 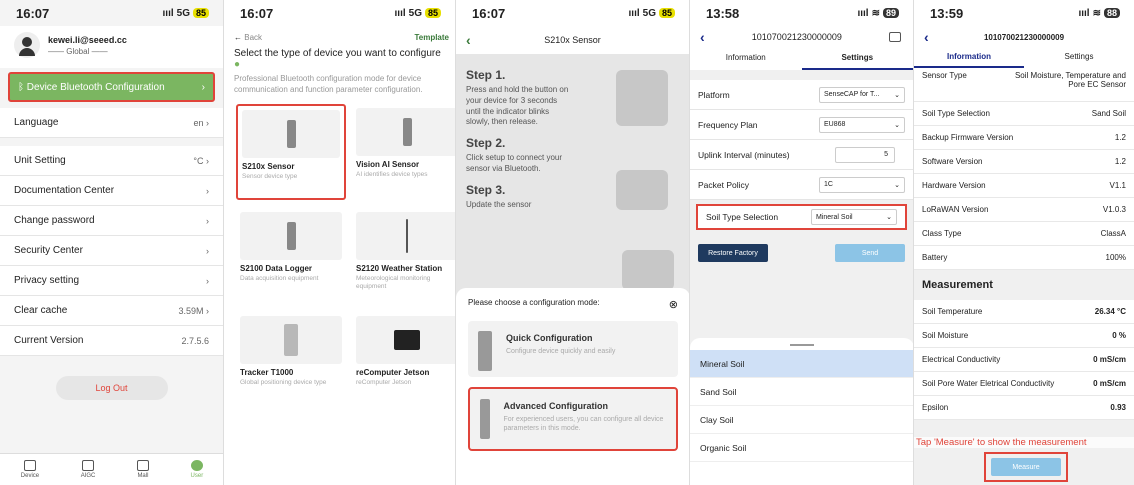 I want to click on menu-item-cache: Clear cache 3.59M ›, so click(x=111, y=311).